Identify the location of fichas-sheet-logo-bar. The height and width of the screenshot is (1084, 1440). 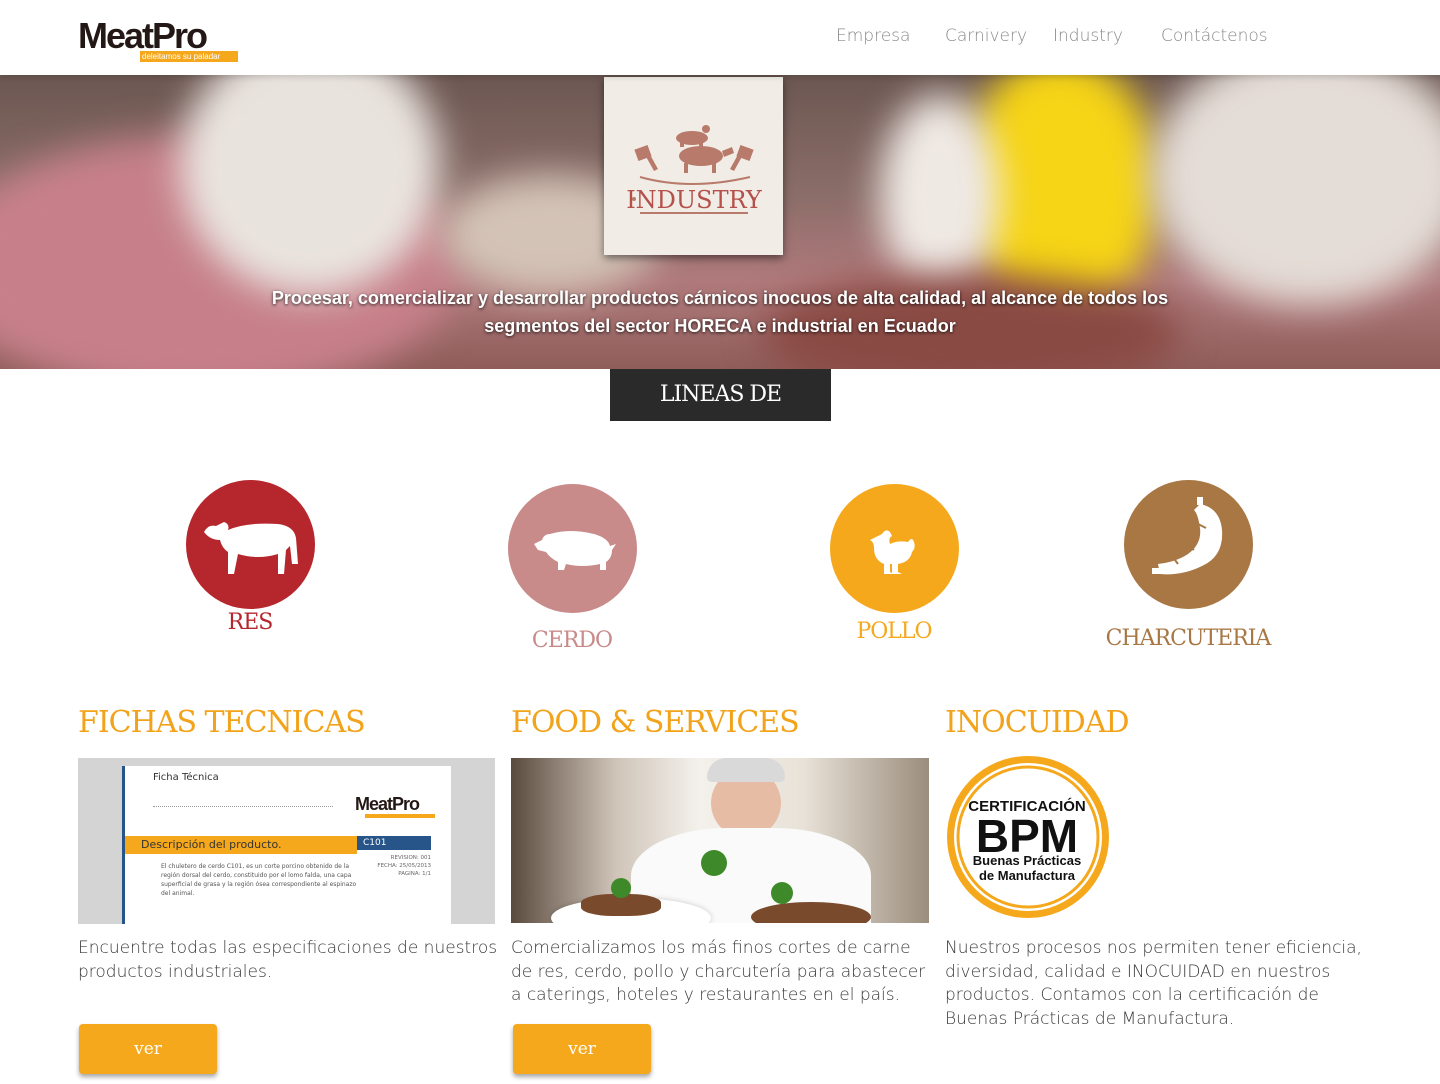
(400, 816).